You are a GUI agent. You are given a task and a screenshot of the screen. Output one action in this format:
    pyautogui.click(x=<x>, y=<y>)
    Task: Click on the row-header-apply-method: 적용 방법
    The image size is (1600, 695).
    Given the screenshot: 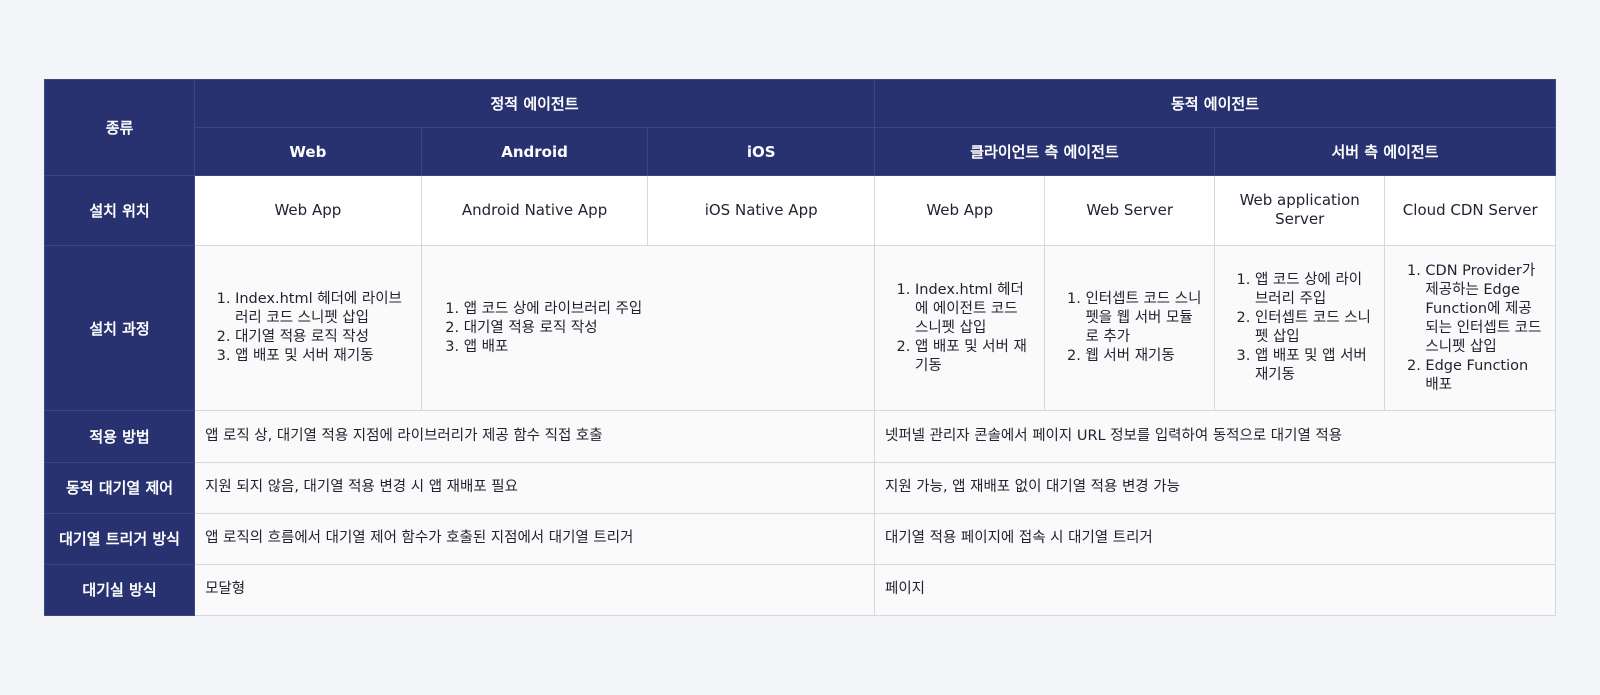 What is the action you would take?
    pyautogui.click(x=119, y=436)
    